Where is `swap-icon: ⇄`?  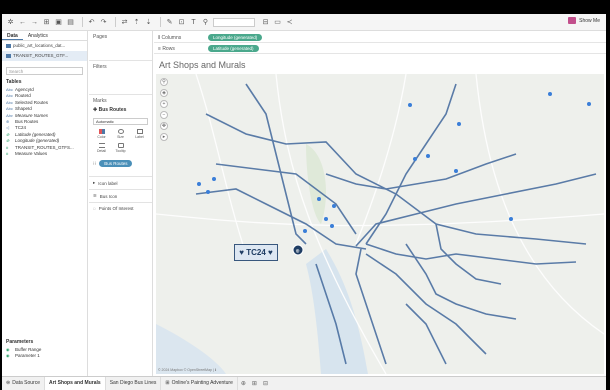
swap-icon: ⇄ is located at coordinates (124, 22).